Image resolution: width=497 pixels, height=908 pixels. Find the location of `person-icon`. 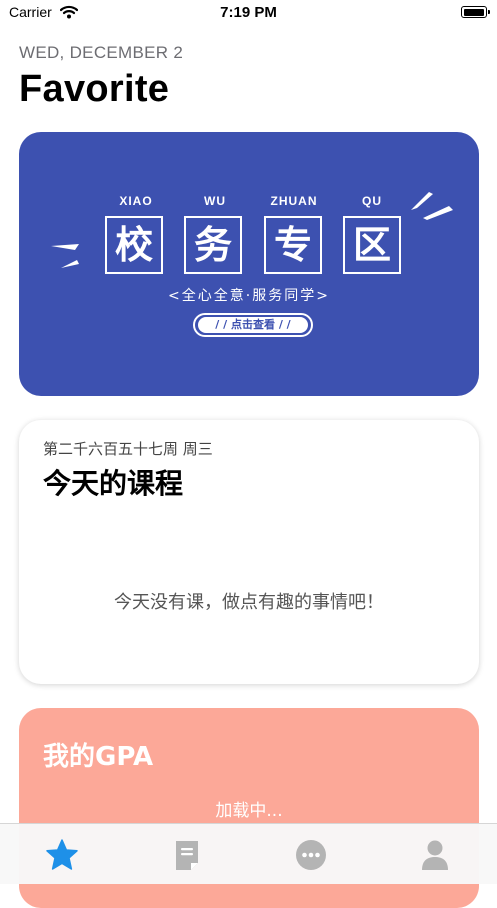

person-icon is located at coordinates (435, 855).